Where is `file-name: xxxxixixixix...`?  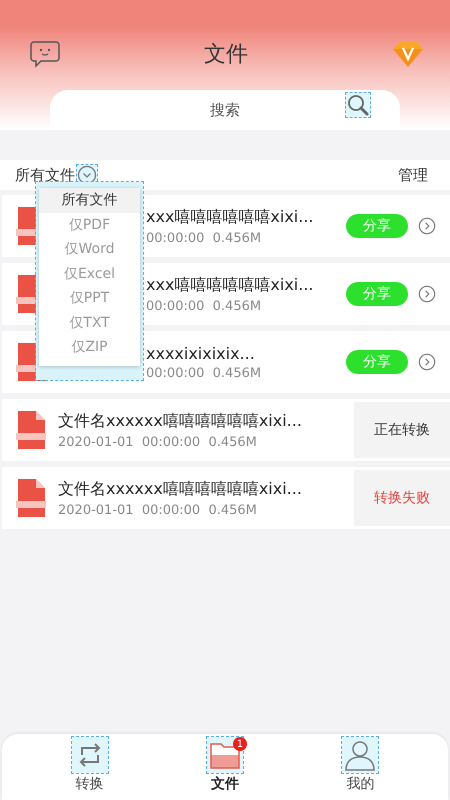
file-name: xxxxixixixix... is located at coordinates (201, 353).